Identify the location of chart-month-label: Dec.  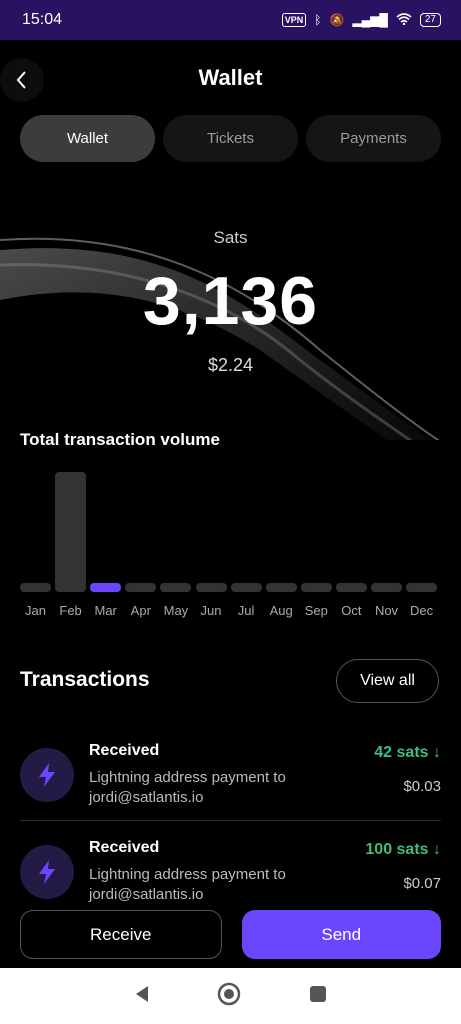
(422, 610).